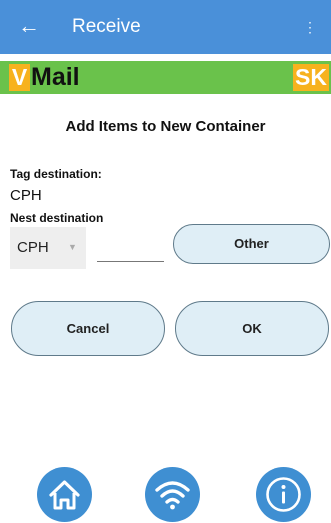 The height and width of the screenshot is (523, 331). I want to click on brand-banner: V Mail SK, so click(165, 77).